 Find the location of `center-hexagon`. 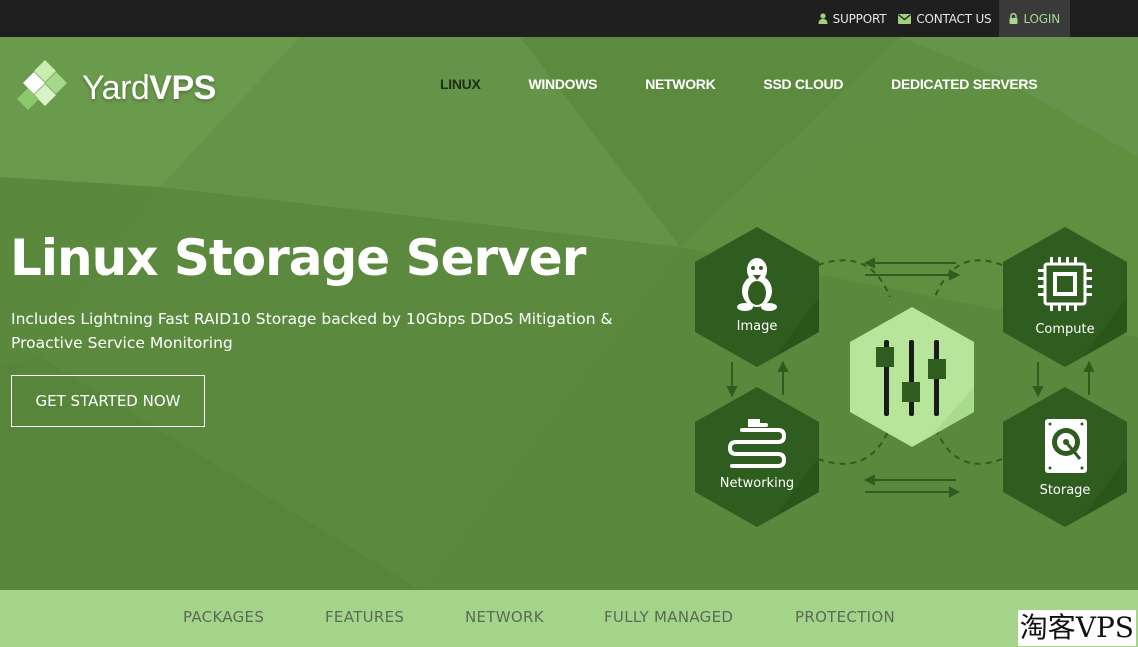

center-hexagon is located at coordinates (912, 377).